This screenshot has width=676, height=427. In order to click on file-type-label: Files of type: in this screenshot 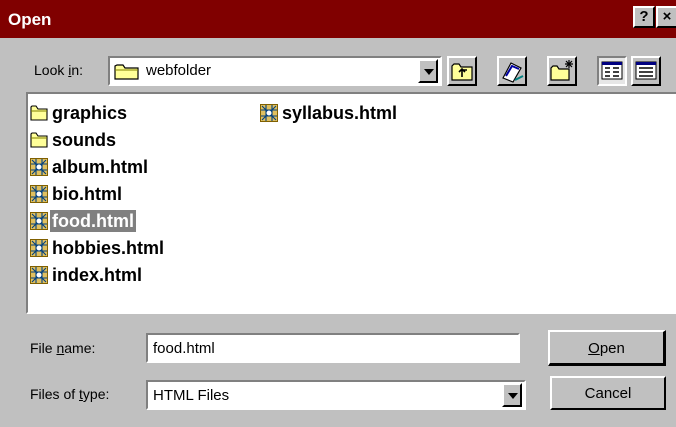, I will do `click(70, 394)`.